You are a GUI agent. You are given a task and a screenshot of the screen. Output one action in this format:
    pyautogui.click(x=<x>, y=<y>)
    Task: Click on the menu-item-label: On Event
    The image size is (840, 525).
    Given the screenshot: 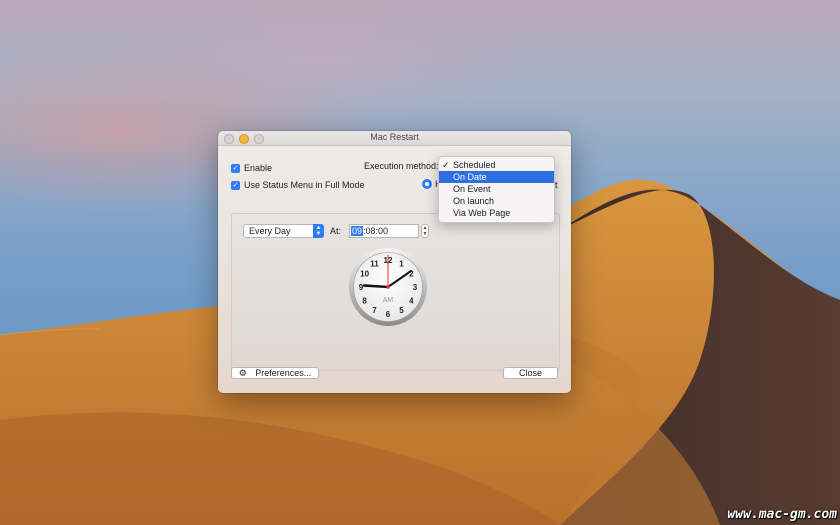 What is the action you would take?
    pyautogui.click(x=472, y=189)
    